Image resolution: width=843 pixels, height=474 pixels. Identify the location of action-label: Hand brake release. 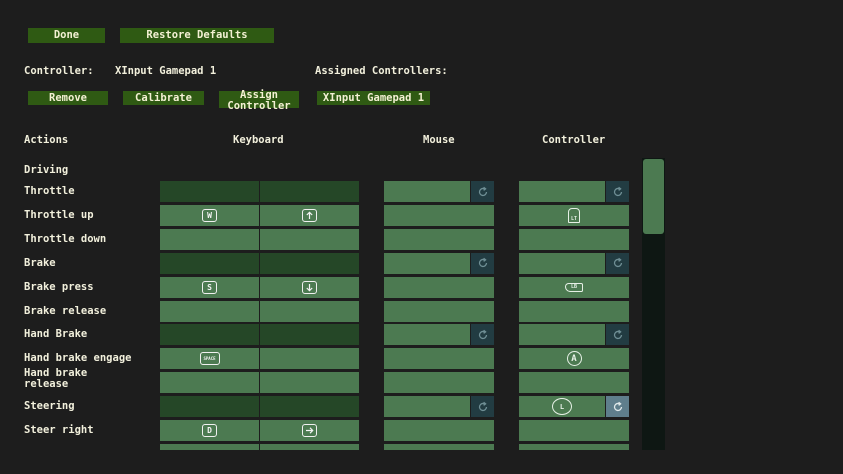
(56, 379).